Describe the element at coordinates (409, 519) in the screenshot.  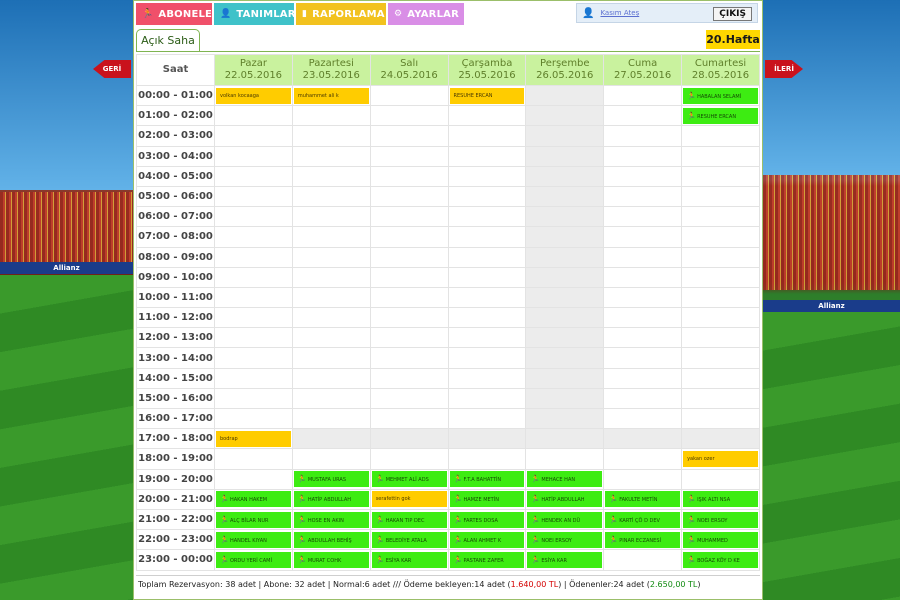
I see `schedule-cell: 🏃HAKAN TIP DEC` at that location.